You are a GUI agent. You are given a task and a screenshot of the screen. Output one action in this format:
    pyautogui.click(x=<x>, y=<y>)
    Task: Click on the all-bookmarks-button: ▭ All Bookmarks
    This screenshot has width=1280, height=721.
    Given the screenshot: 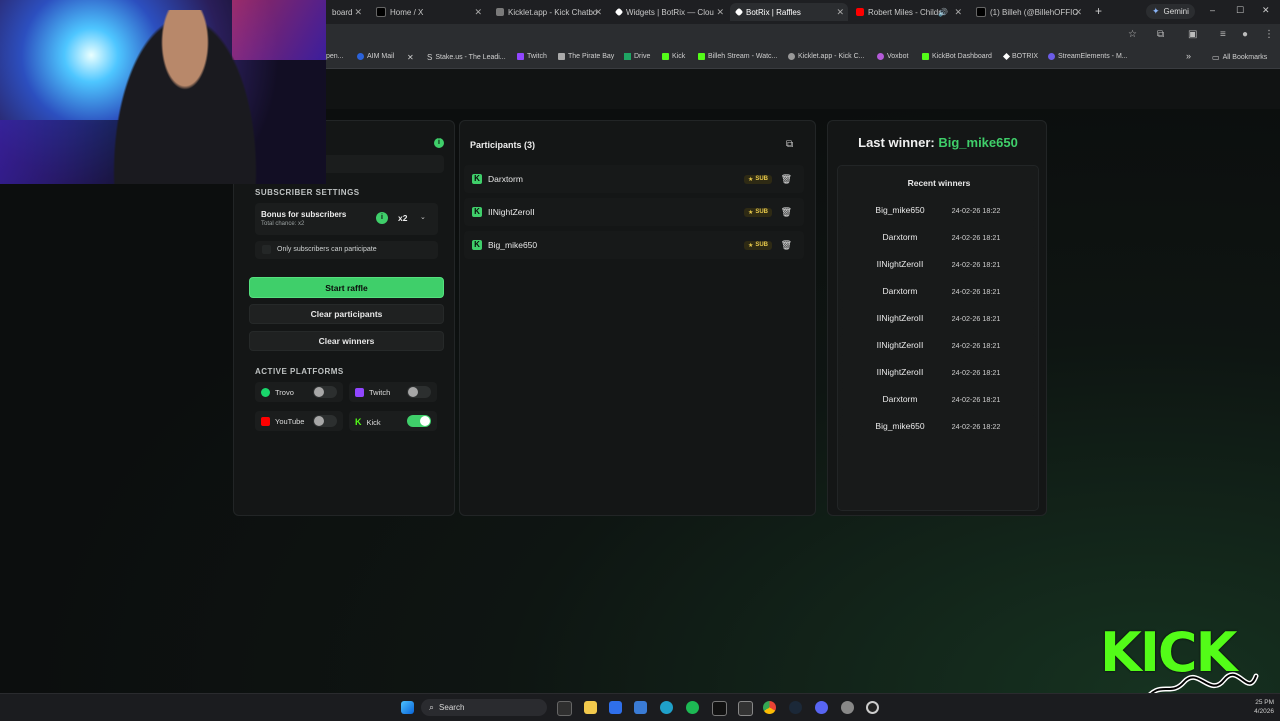 What is the action you would take?
    pyautogui.click(x=1239, y=57)
    